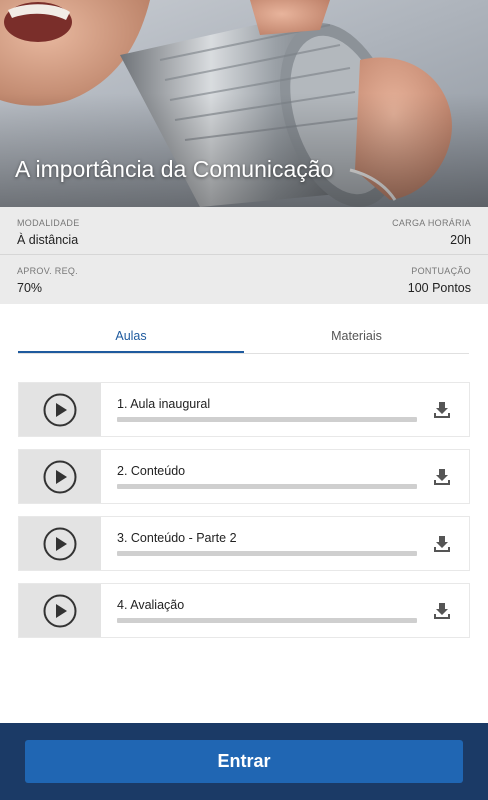 This screenshot has height=800, width=488. I want to click on lesson-title: 1. Aula inaugural, so click(164, 404).